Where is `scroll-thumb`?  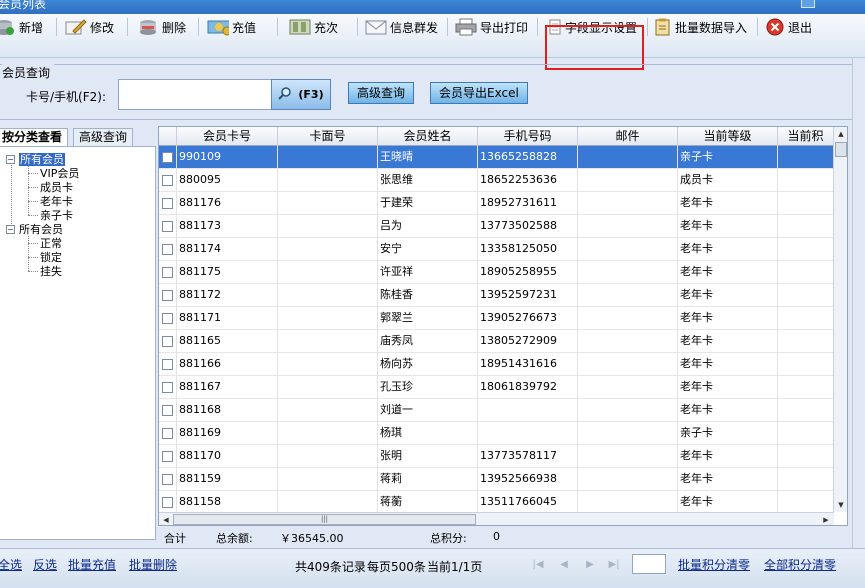 scroll-thumb is located at coordinates (841, 149).